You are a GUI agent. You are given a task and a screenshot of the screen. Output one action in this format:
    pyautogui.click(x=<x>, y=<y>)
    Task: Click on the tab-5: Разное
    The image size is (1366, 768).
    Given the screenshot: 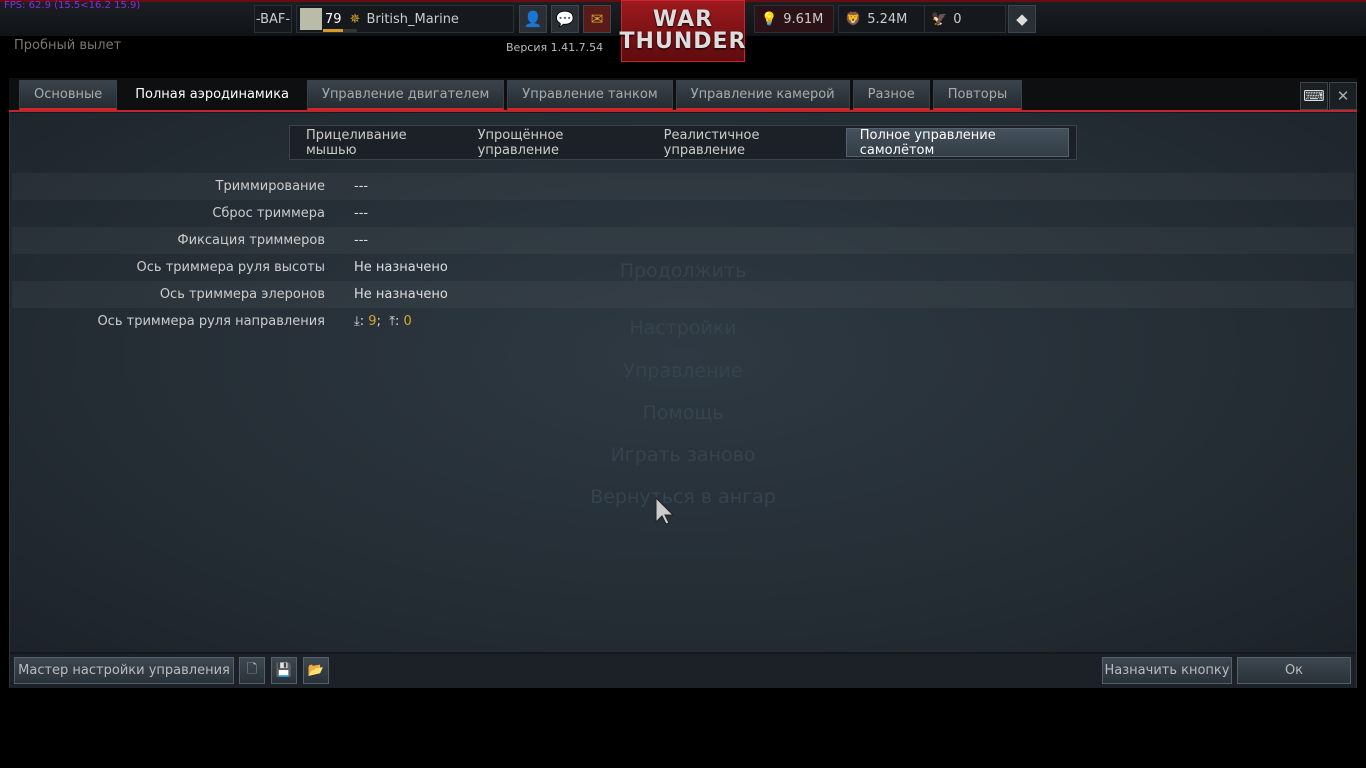 What is the action you would take?
    pyautogui.click(x=891, y=95)
    